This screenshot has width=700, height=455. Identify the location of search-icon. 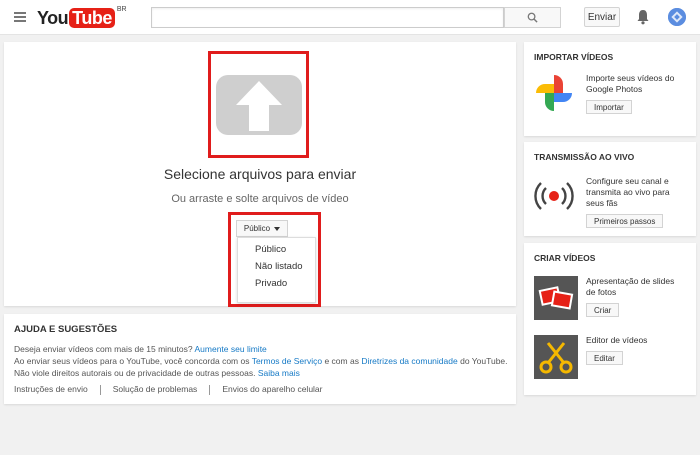
(532, 17).